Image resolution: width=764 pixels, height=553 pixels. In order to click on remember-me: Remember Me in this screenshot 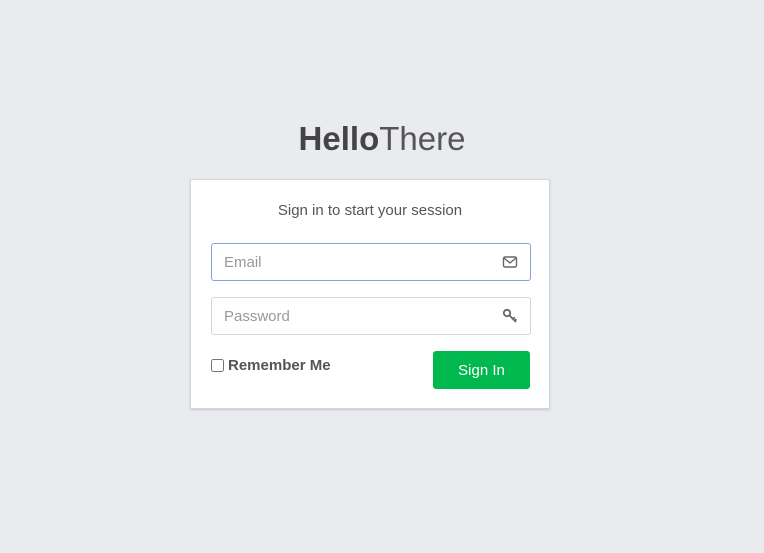, I will do `click(271, 365)`.